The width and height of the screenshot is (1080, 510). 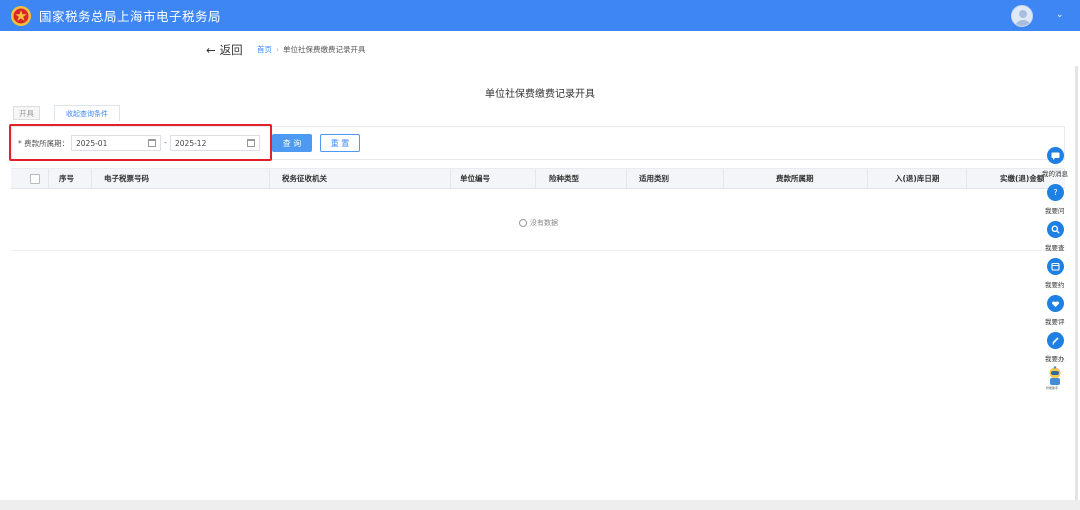 What do you see at coordinates (523, 223) in the screenshot?
I see `empty-icon` at bounding box center [523, 223].